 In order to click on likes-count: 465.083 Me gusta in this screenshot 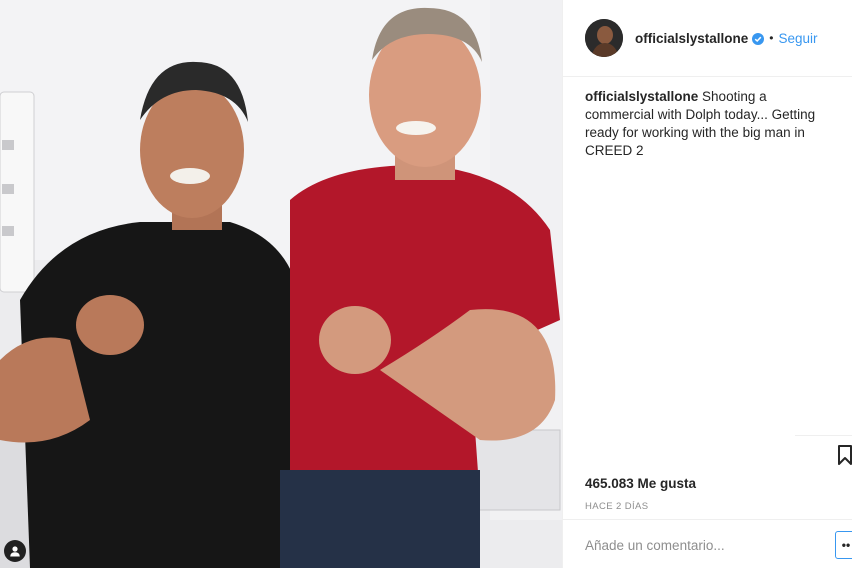, I will do `click(640, 483)`.